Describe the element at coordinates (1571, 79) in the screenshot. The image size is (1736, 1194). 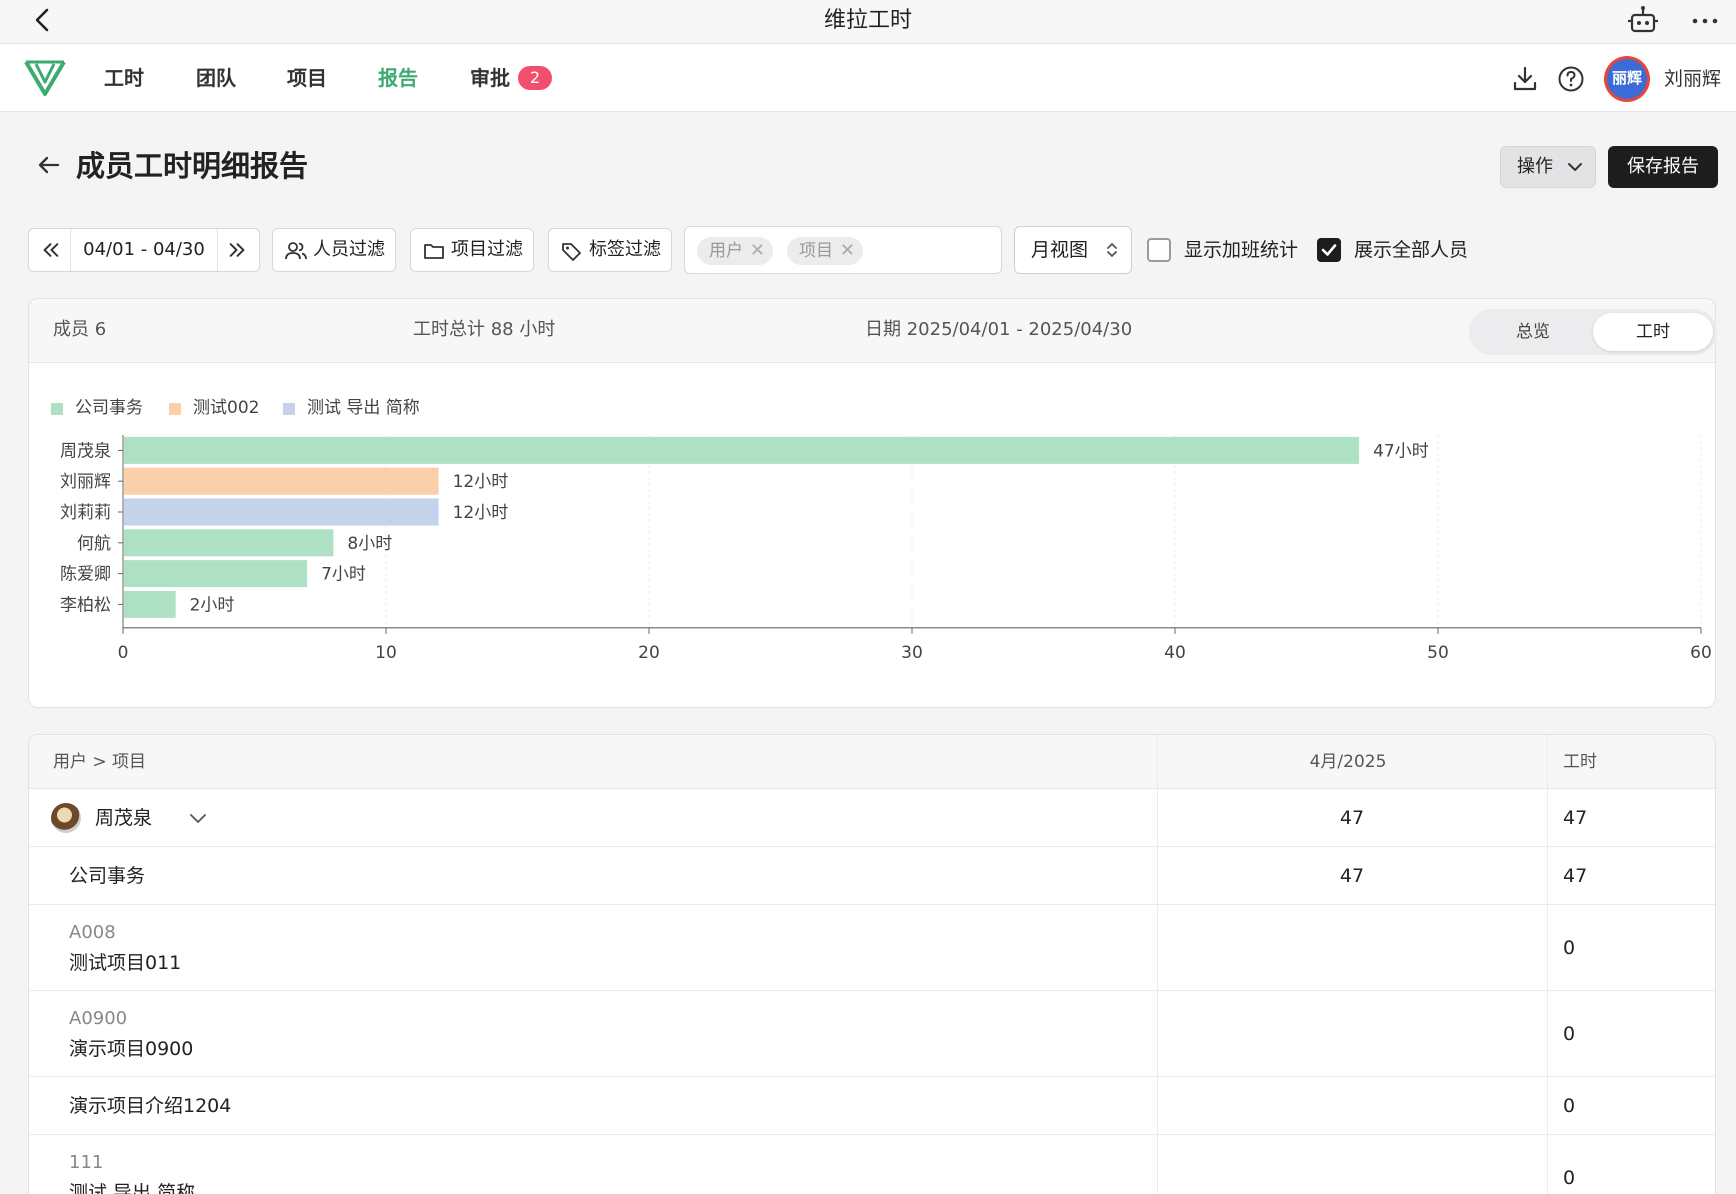
I see `help-icon` at that location.